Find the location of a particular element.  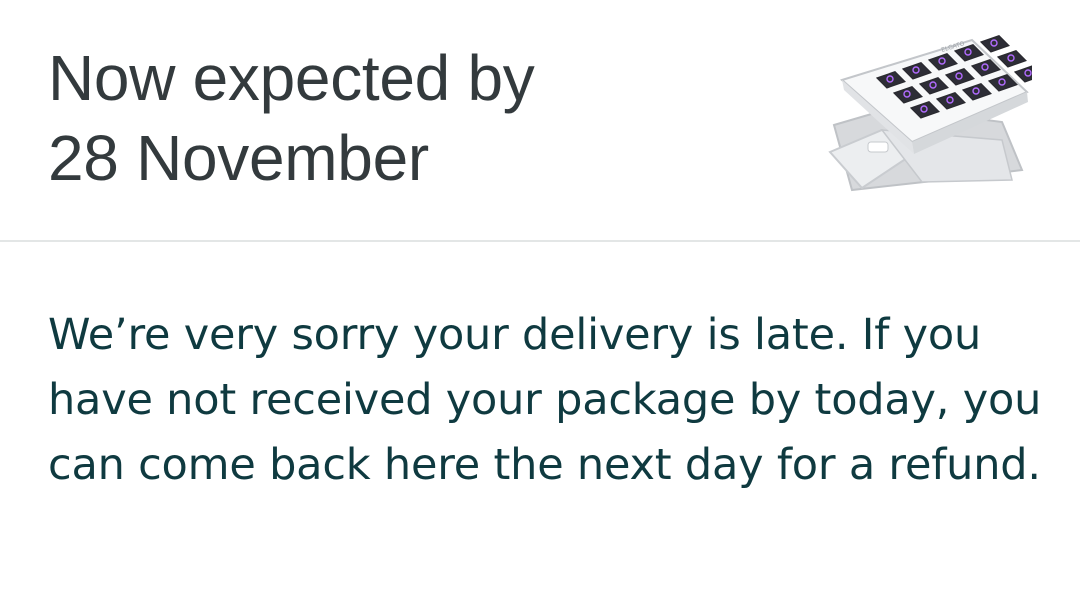

product-image: ELGATO is located at coordinates (927, 115).